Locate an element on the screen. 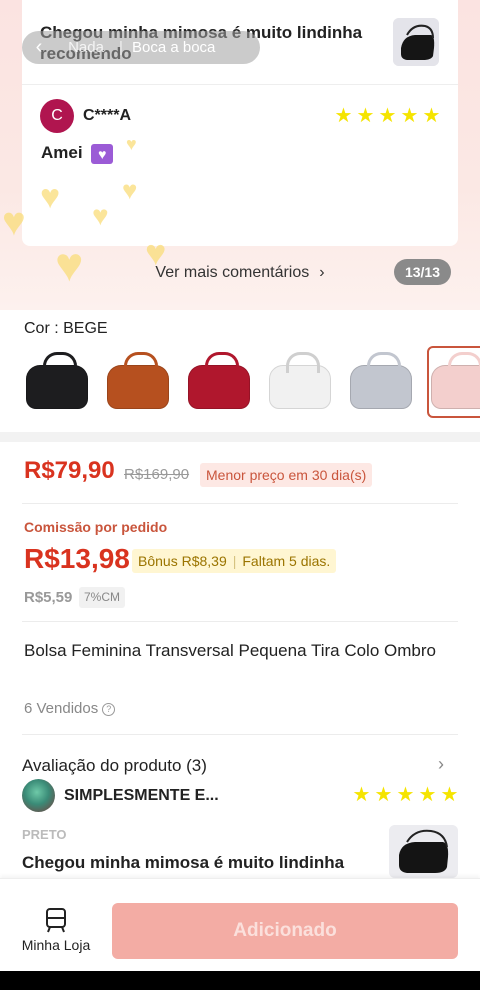  commission-base: R$5,59 is located at coordinates (48, 597).